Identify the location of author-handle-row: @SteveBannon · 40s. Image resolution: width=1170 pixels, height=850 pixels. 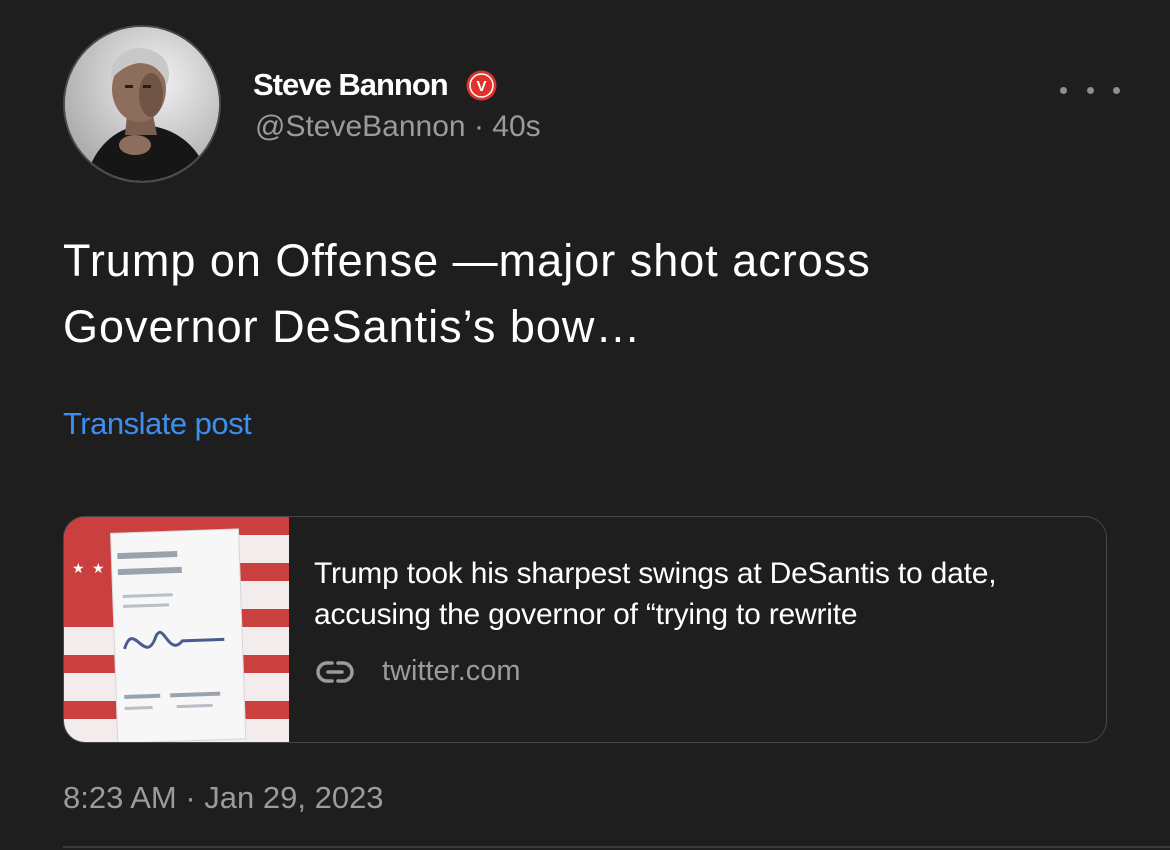
(398, 127).